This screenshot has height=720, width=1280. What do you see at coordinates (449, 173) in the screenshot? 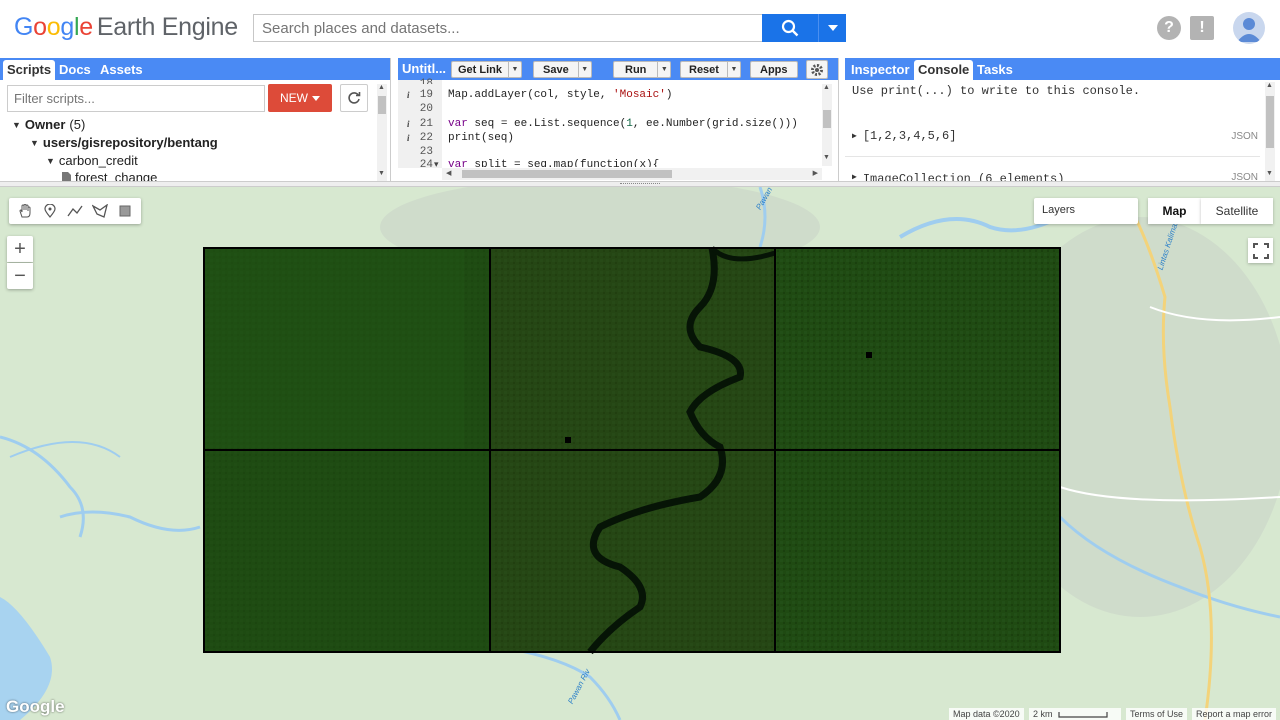
I see `scroll-left-icon: ◀` at bounding box center [449, 173].